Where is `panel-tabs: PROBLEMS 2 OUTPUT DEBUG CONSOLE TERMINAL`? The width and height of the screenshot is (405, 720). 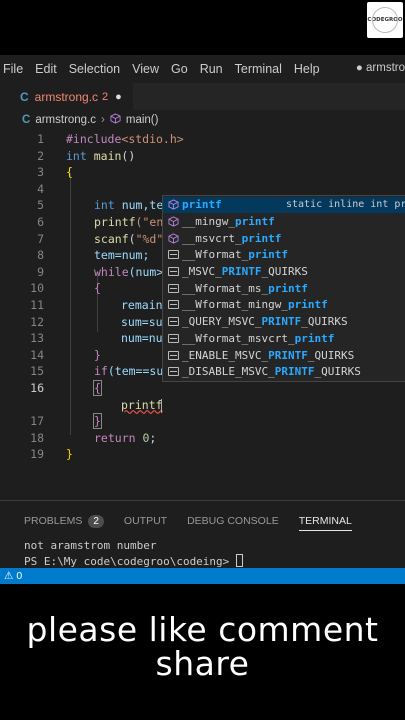
panel-tabs: PROBLEMS 2 OUTPUT DEBUG CONSOLE TERMINAL is located at coordinates (198, 521).